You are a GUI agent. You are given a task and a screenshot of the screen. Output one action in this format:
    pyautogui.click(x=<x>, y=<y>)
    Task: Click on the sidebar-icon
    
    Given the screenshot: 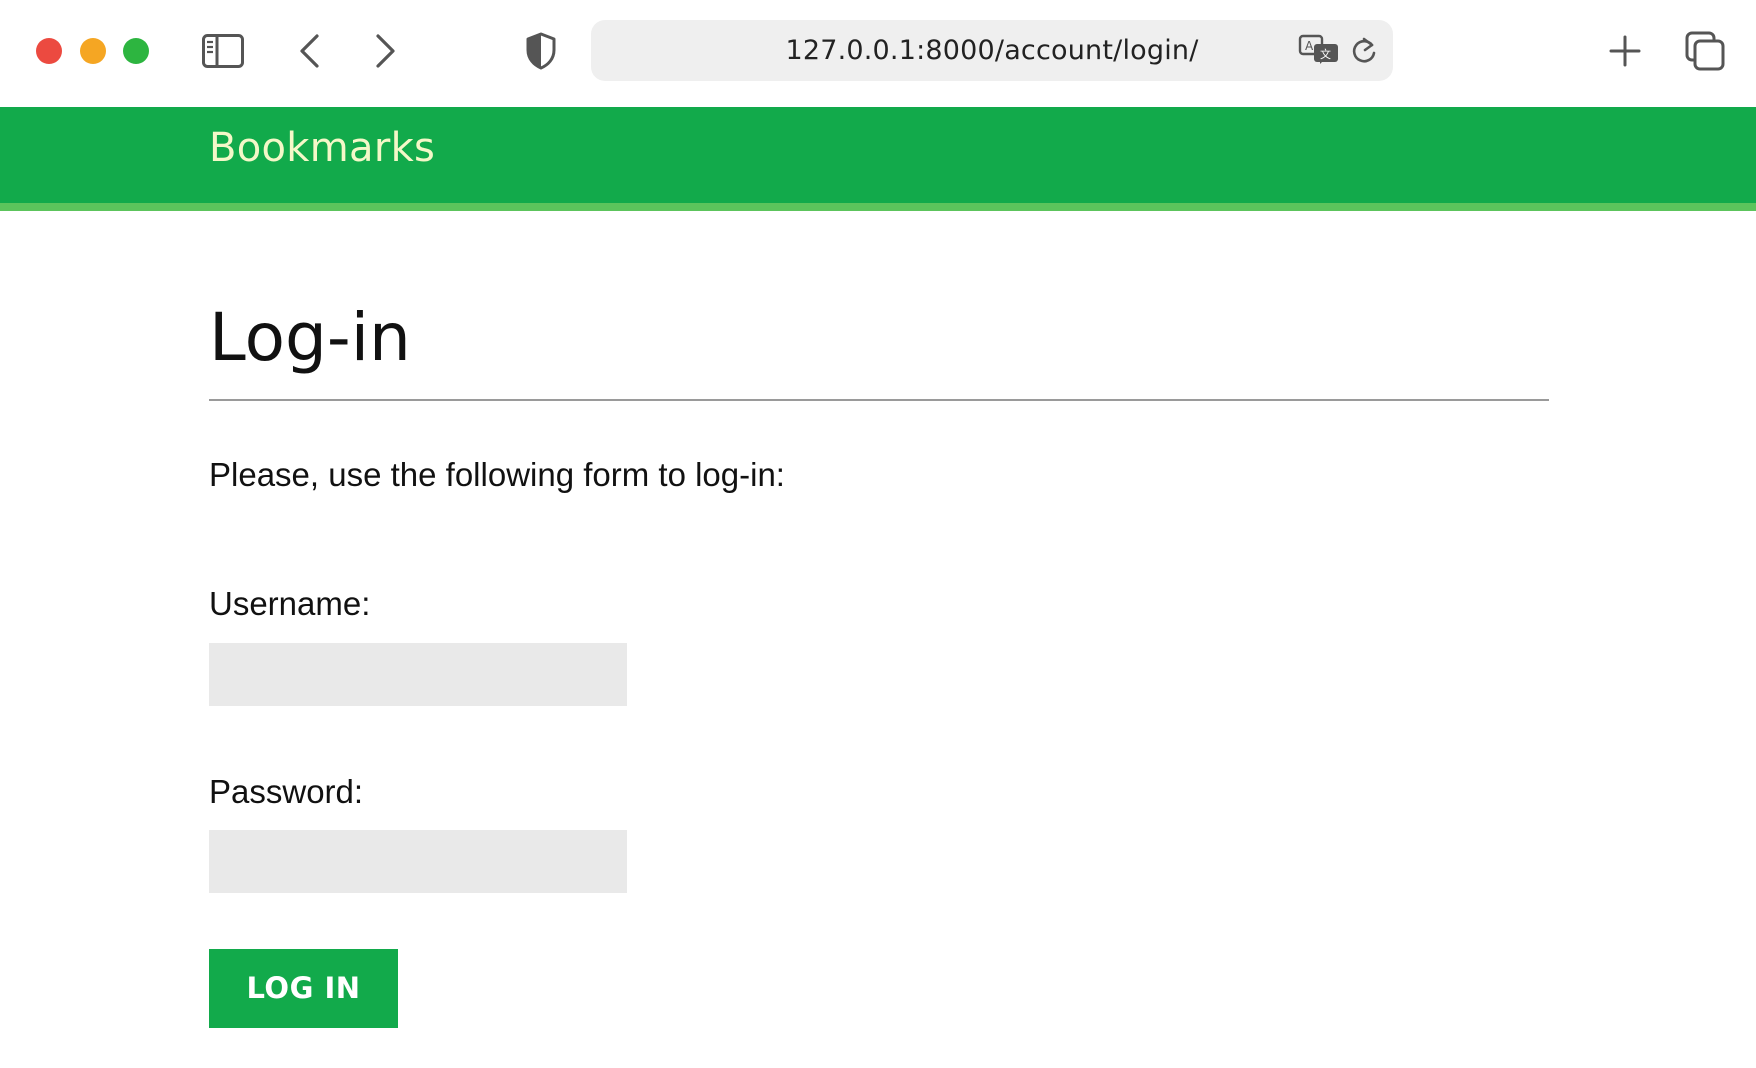 What is the action you would take?
    pyautogui.click(x=223, y=51)
    